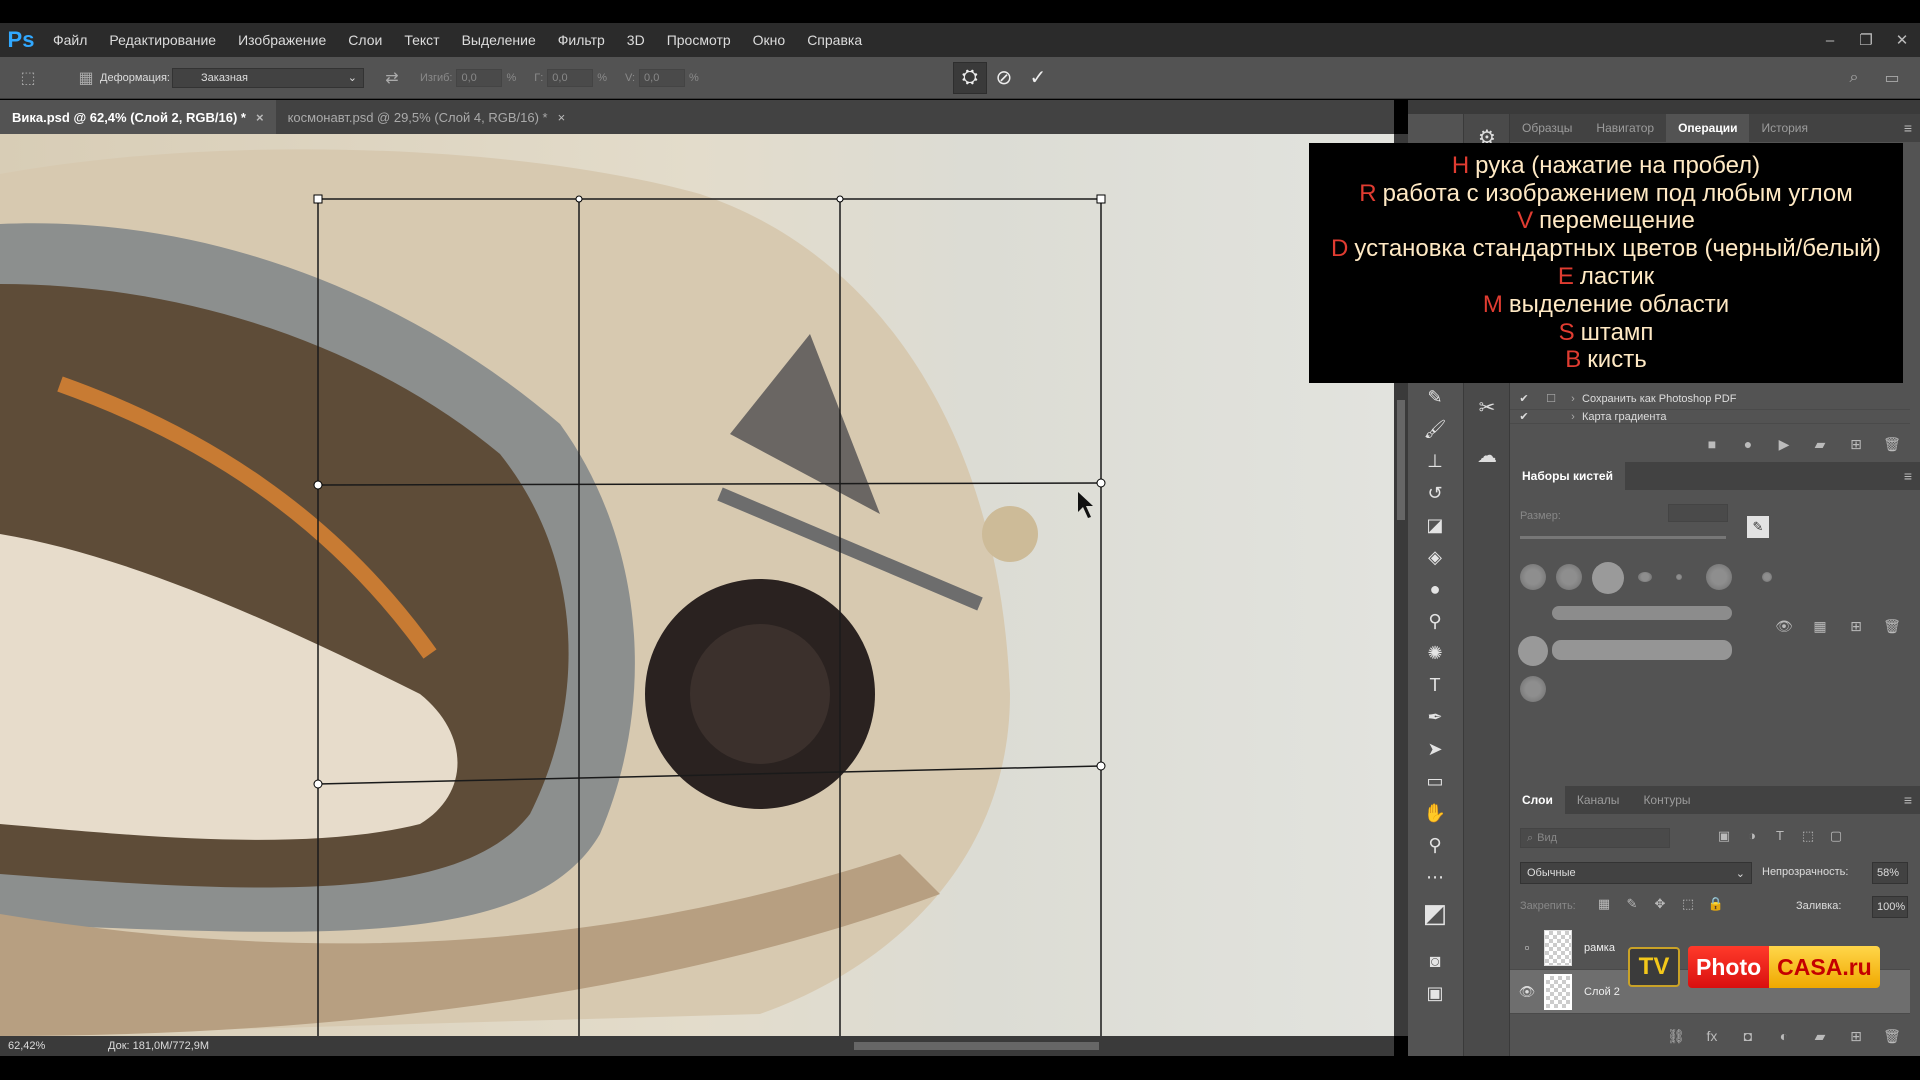 The height and width of the screenshot is (1080, 1920). What do you see at coordinates (1856, 626) in the screenshot?
I see `new-brush-icon: ⊞` at bounding box center [1856, 626].